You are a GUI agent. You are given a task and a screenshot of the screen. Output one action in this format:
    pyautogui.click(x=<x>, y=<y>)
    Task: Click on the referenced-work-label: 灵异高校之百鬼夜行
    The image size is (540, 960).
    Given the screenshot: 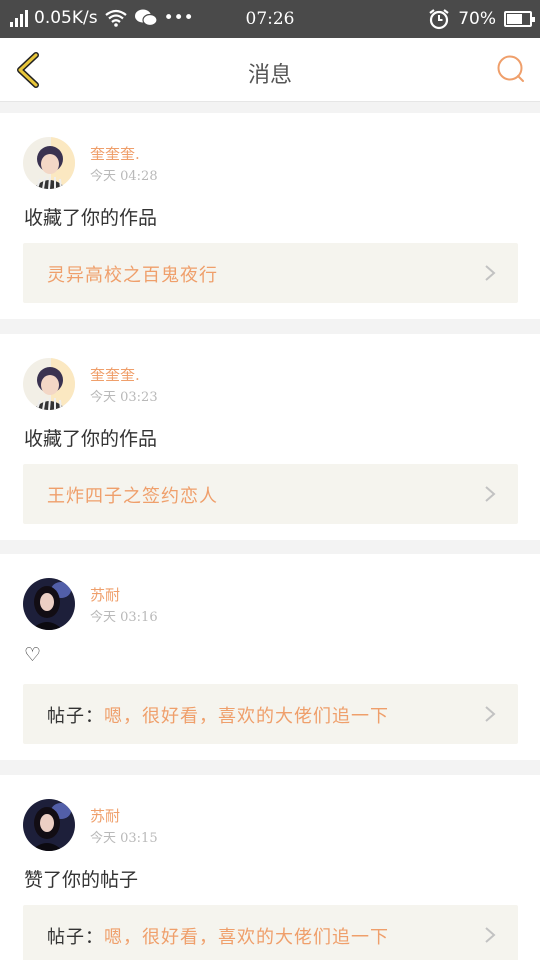 What is the action you would take?
    pyautogui.click(x=132, y=275)
    